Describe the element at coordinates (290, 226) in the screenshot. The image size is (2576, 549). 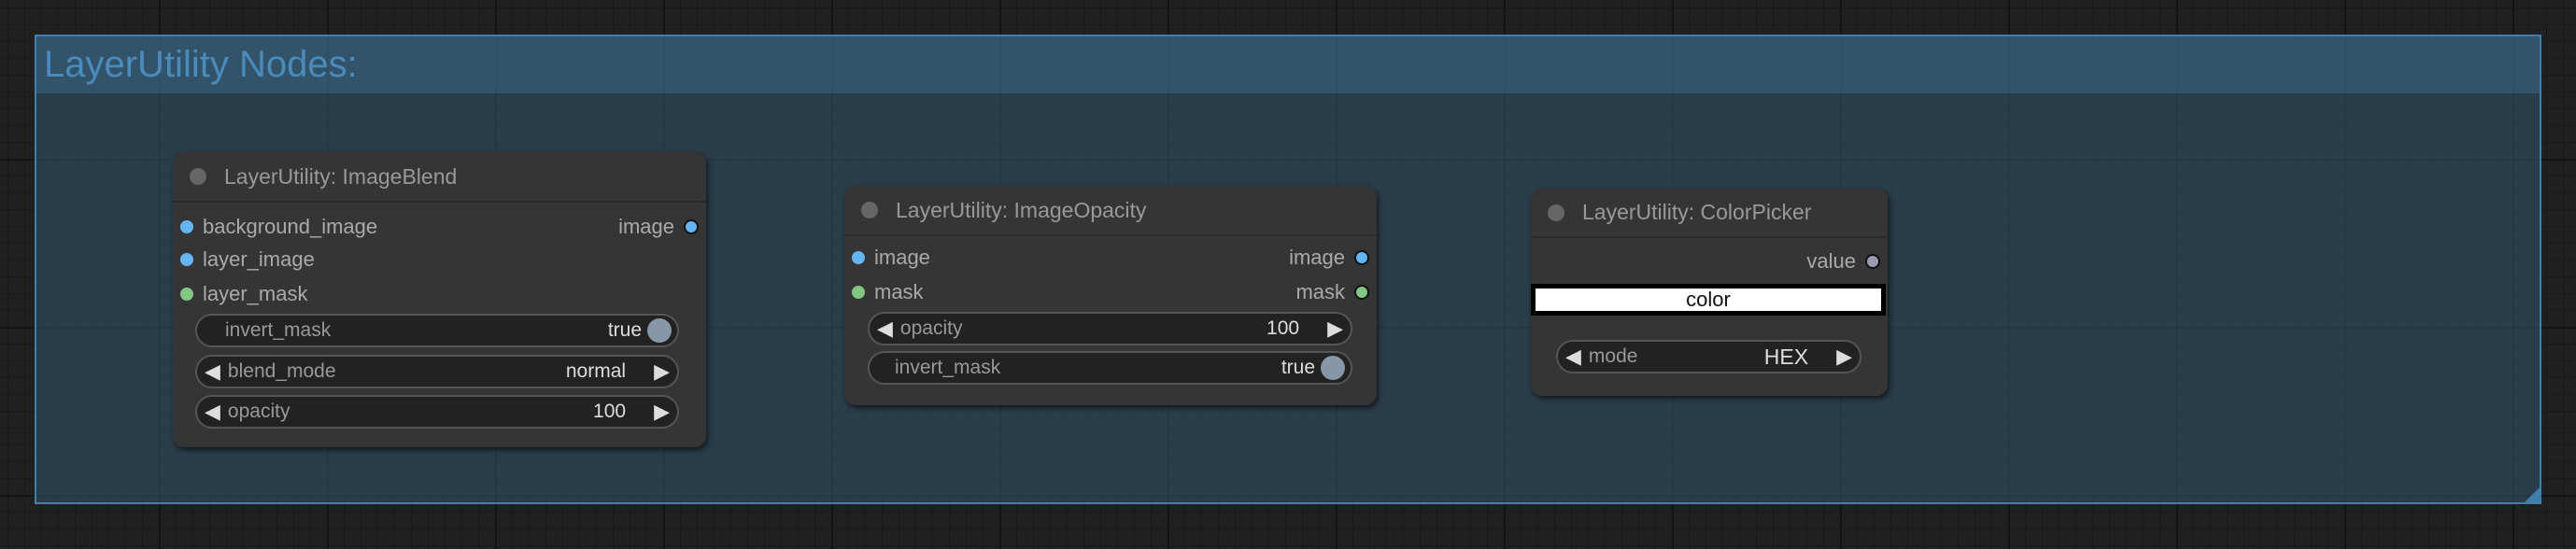
I see `slot-label: background_image` at that location.